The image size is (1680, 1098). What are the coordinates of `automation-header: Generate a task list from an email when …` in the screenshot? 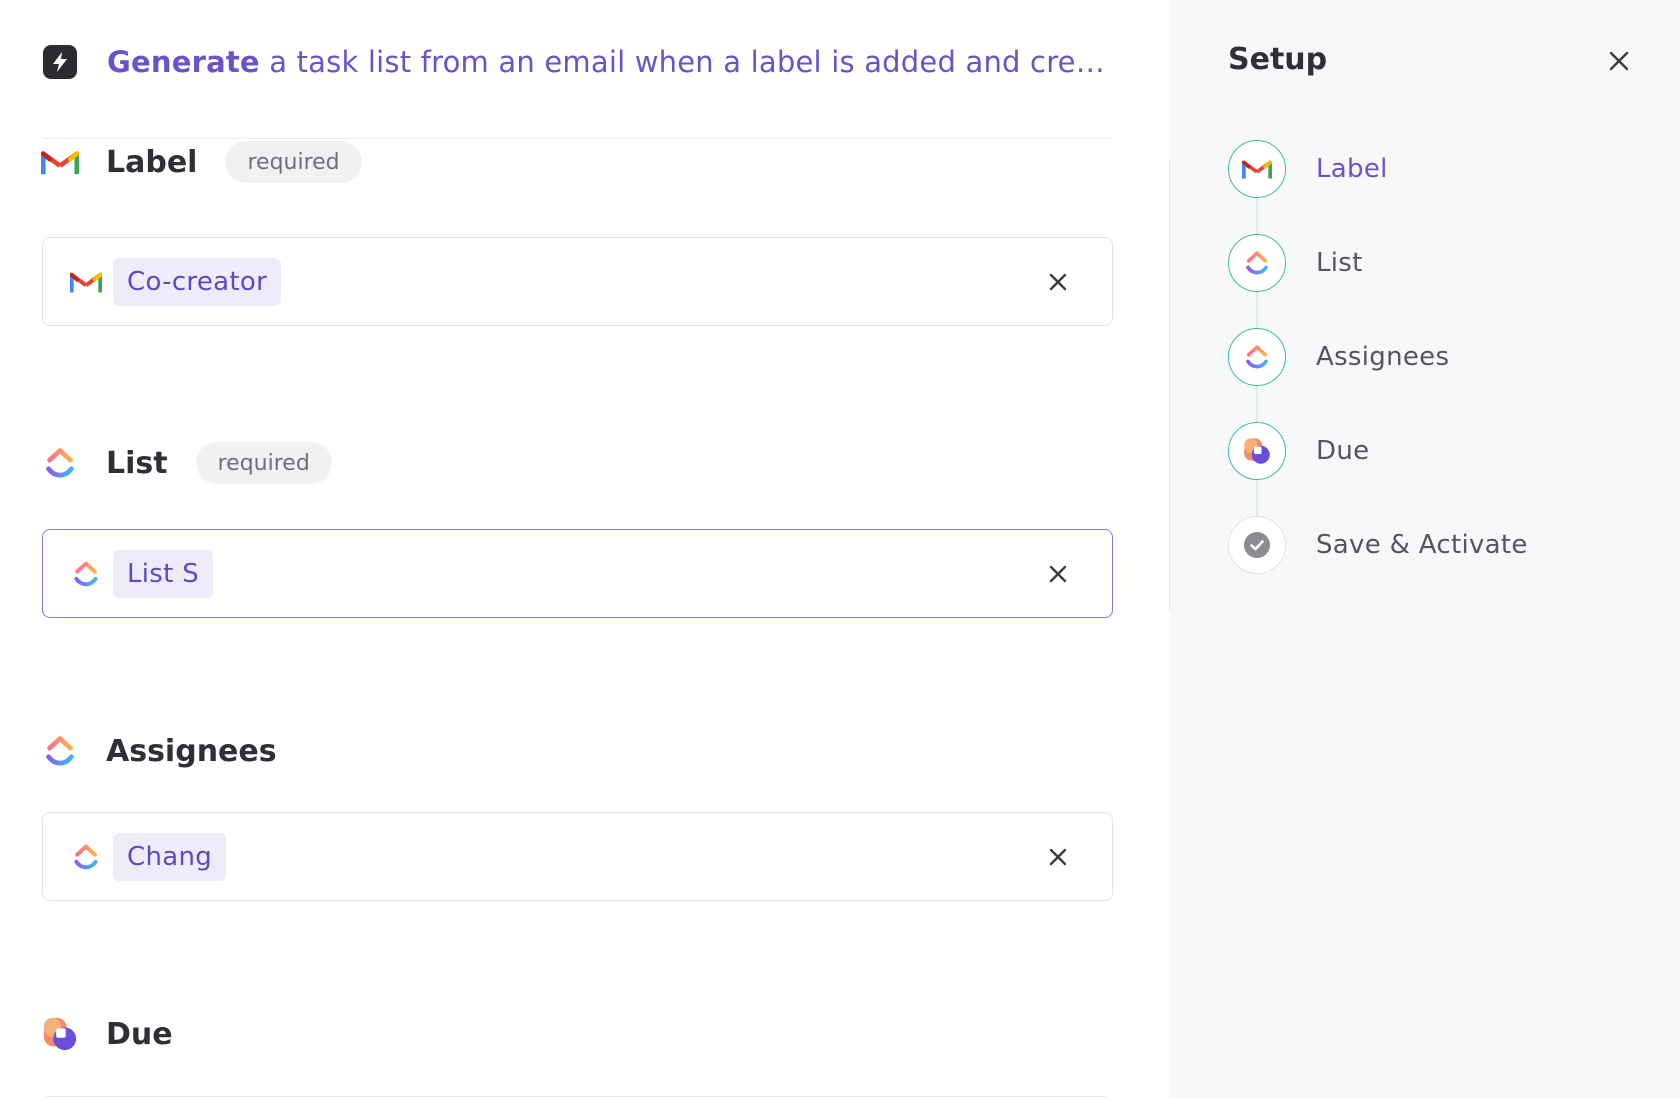 It's located at (578, 62).